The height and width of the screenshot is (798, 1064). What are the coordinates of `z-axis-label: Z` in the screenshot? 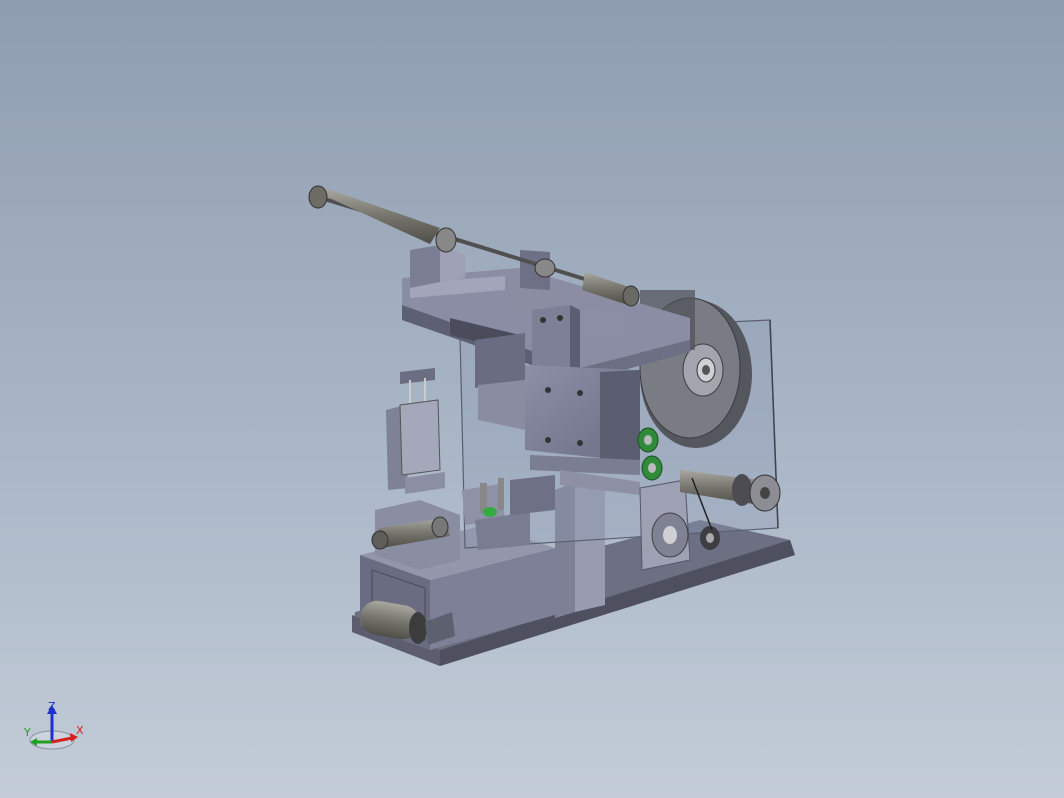 It's located at (52, 706).